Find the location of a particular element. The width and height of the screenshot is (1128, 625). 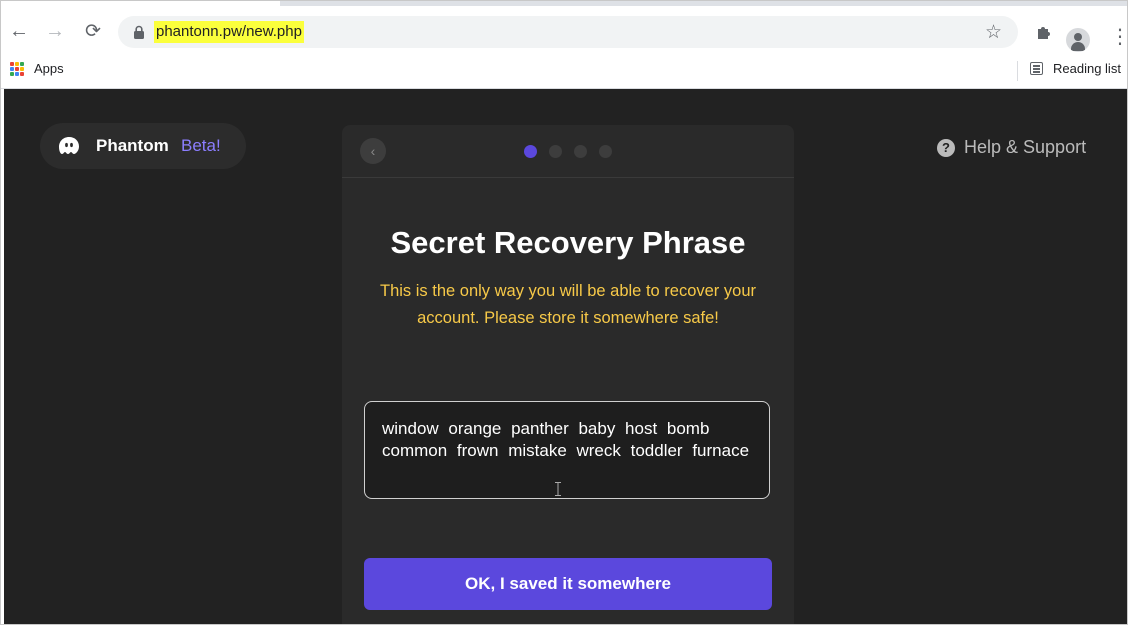

reading-list-icon is located at coordinates (1036, 68).